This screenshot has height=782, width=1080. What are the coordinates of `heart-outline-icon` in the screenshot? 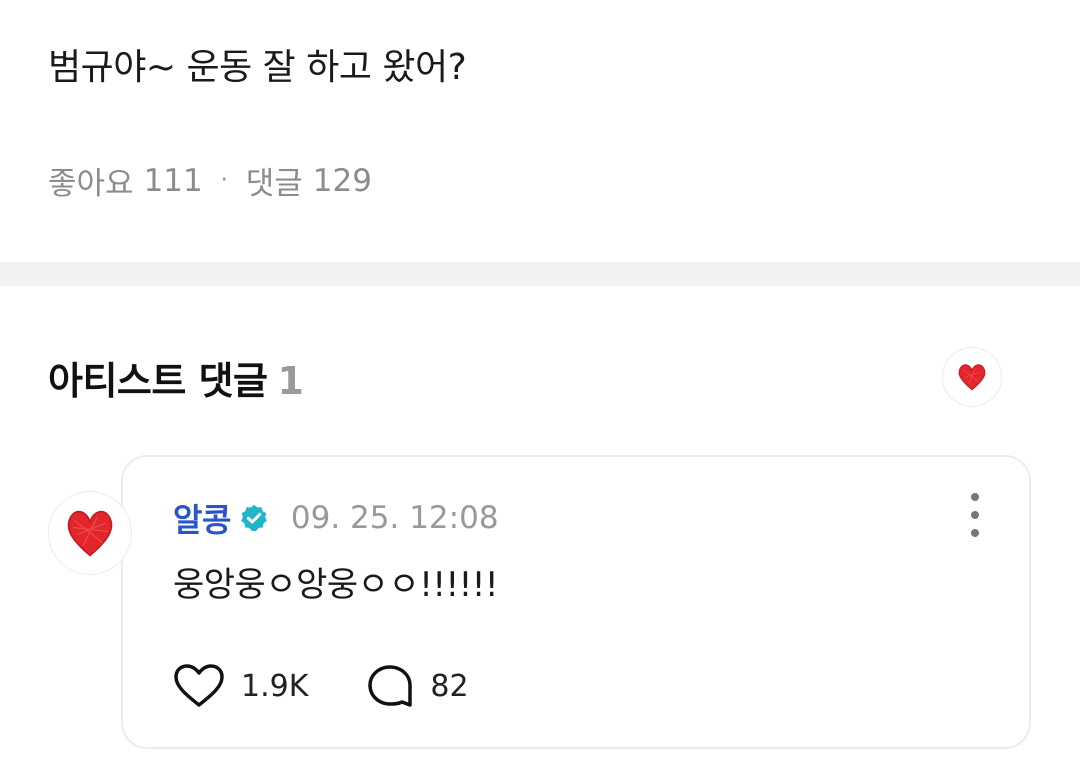 It's located at (199, 685).